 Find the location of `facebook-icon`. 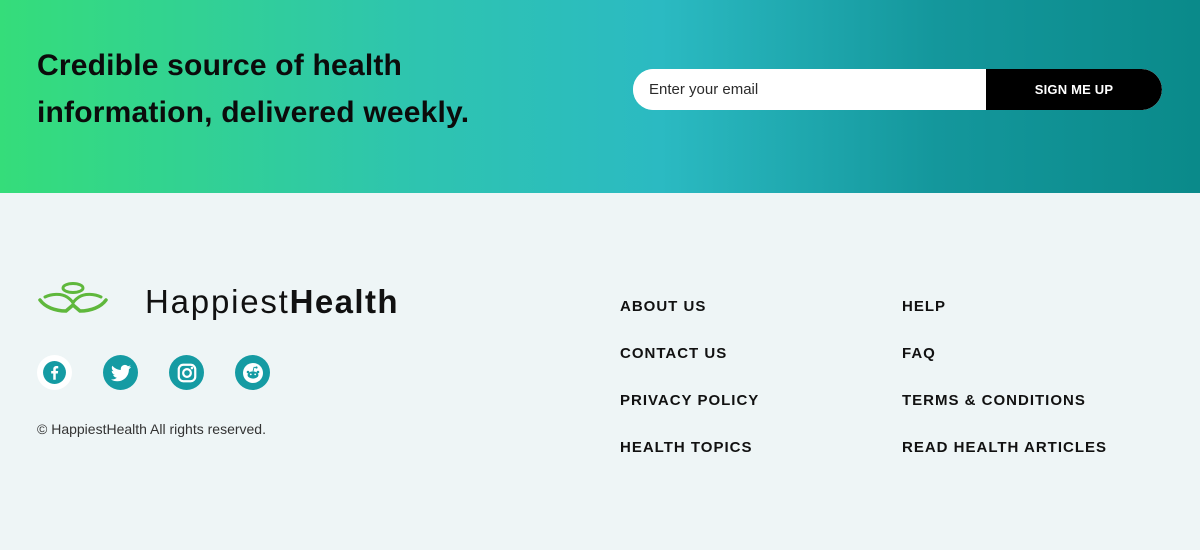

facebook-icon is located at coordinates (54, 372).